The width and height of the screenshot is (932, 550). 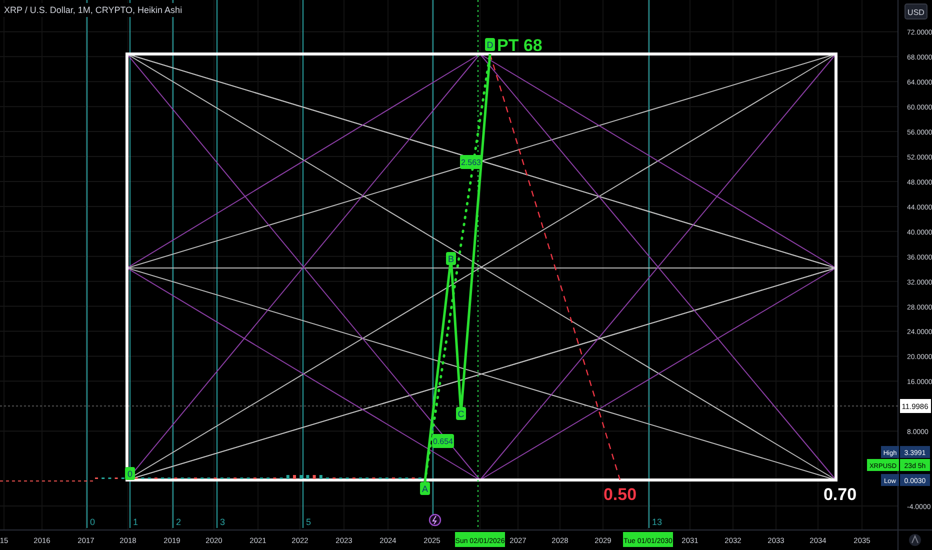 I want to click on price-target-label: 0.50, so click(x=620, y=494).